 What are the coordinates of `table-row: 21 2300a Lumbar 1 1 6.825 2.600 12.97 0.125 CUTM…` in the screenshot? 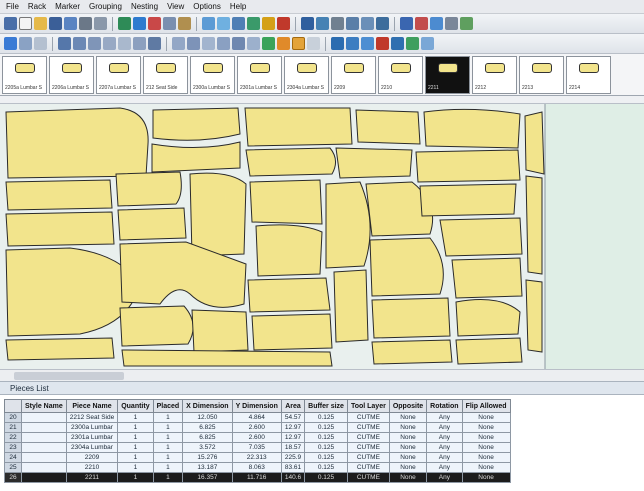 It's located at (257, 427).